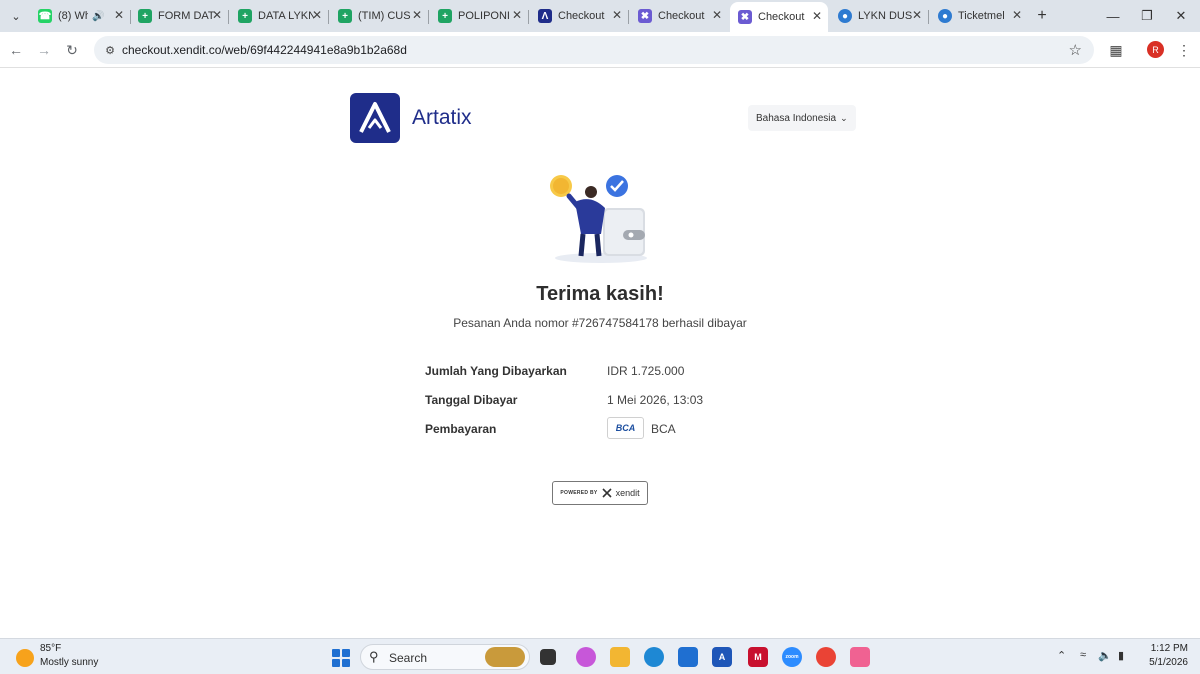 This screenshot has width=1200, height=674. What do you see at coordinates (654, 657) in the screenshot?
I see `edge-icon` at bounding box center [654, 657].